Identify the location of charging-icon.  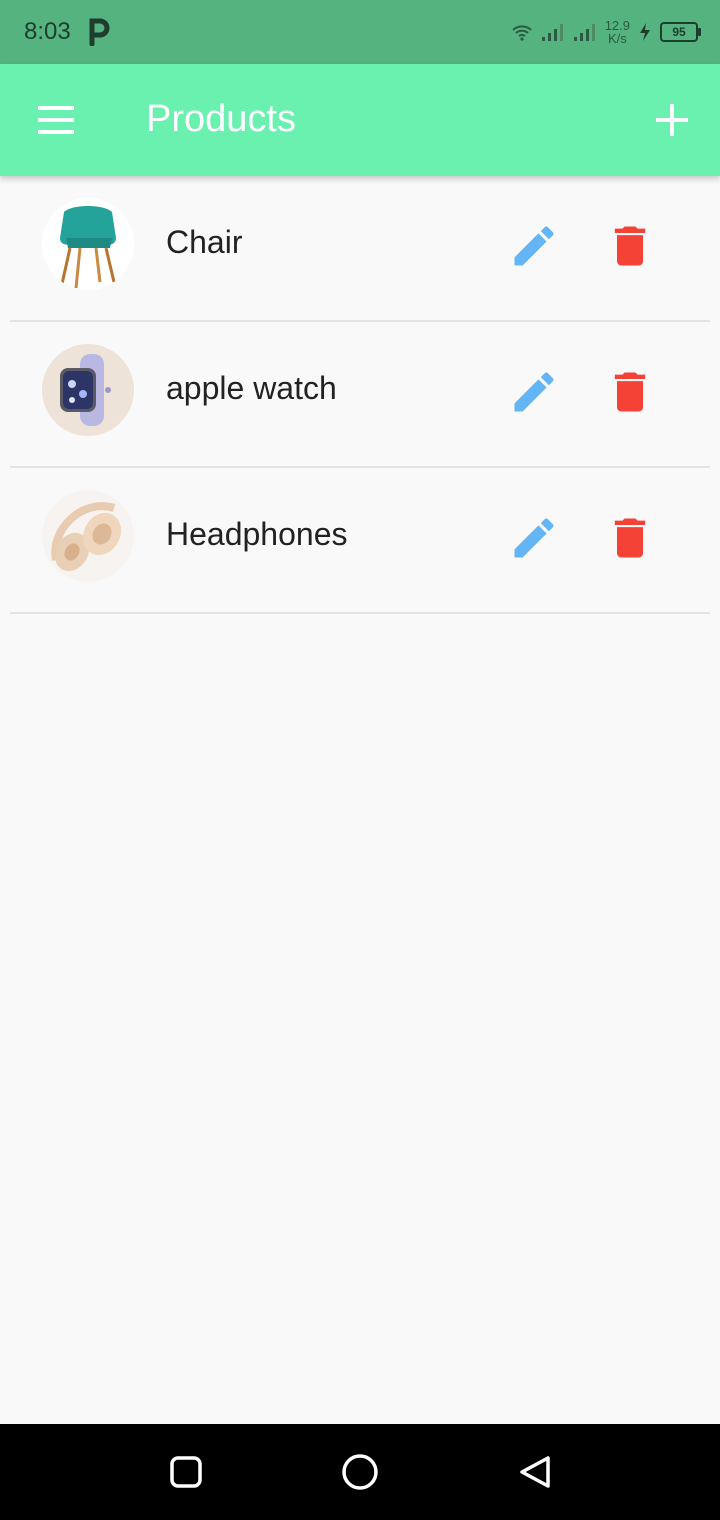
(645, 32).